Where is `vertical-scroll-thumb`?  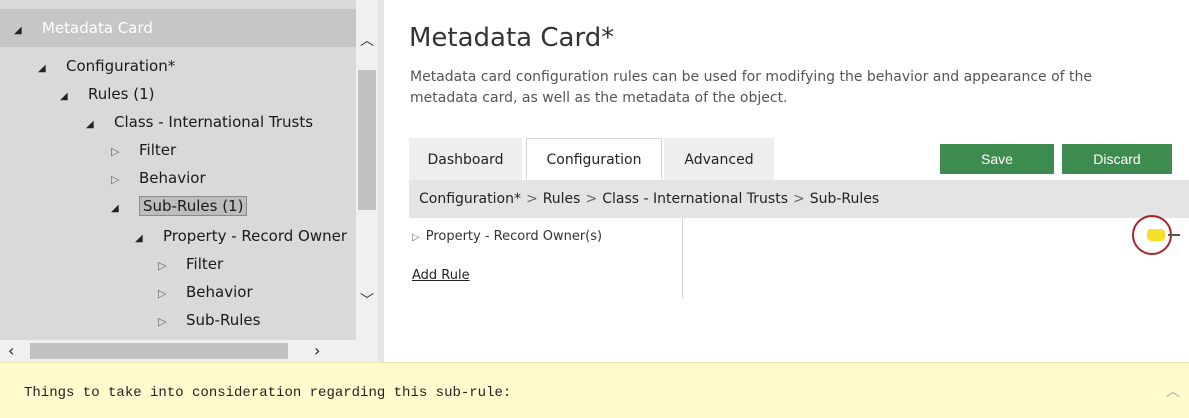 vertical-scroll-thumb is located at coordinates (367, 140).